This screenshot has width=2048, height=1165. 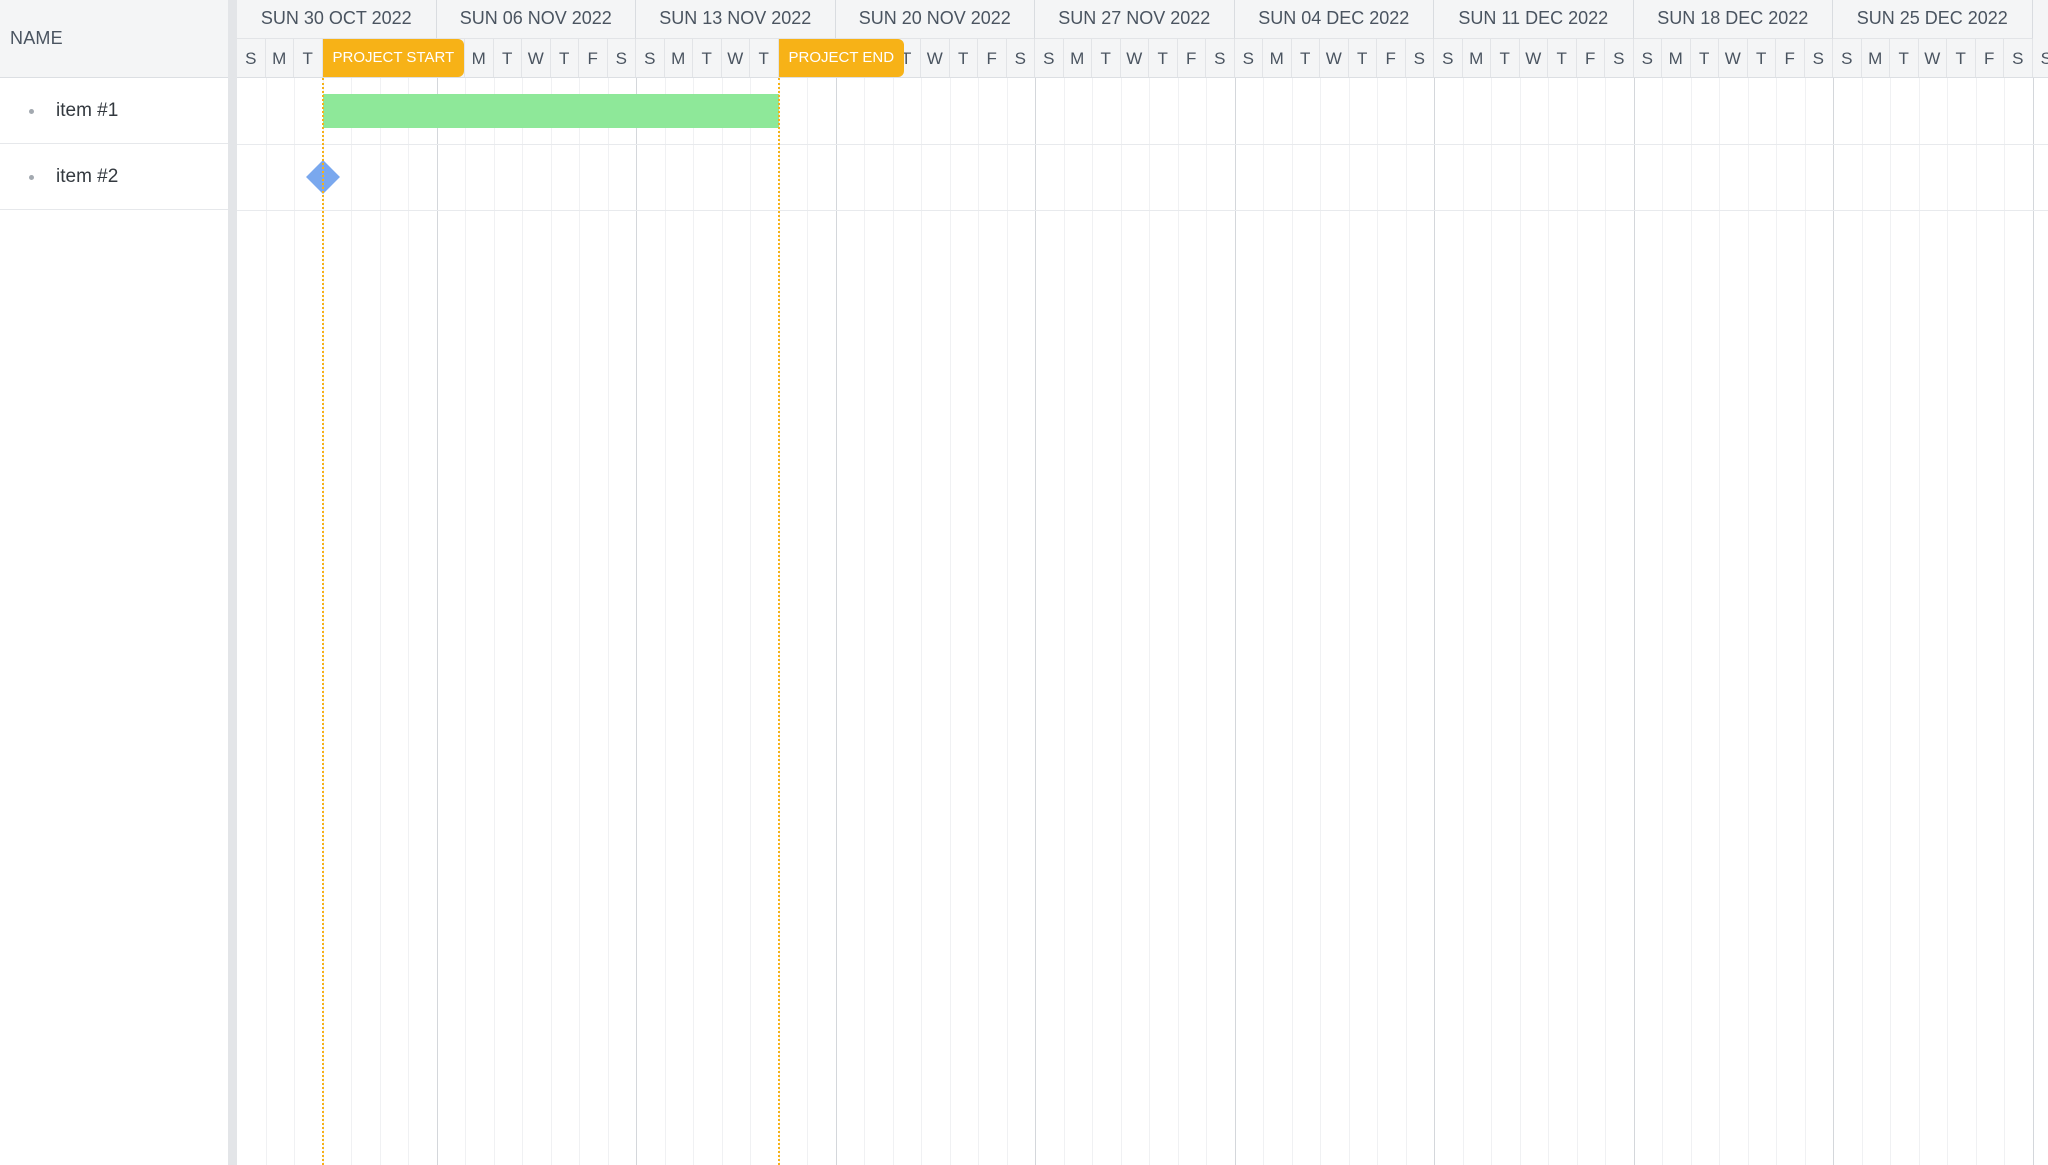 I want to click on bullet-icon, so click(x=31, y=111).